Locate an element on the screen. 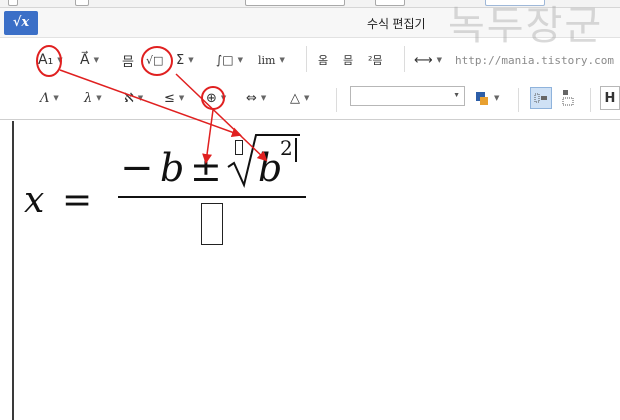  sum-button: Σ ▼ is located at coordinates (185, 60).